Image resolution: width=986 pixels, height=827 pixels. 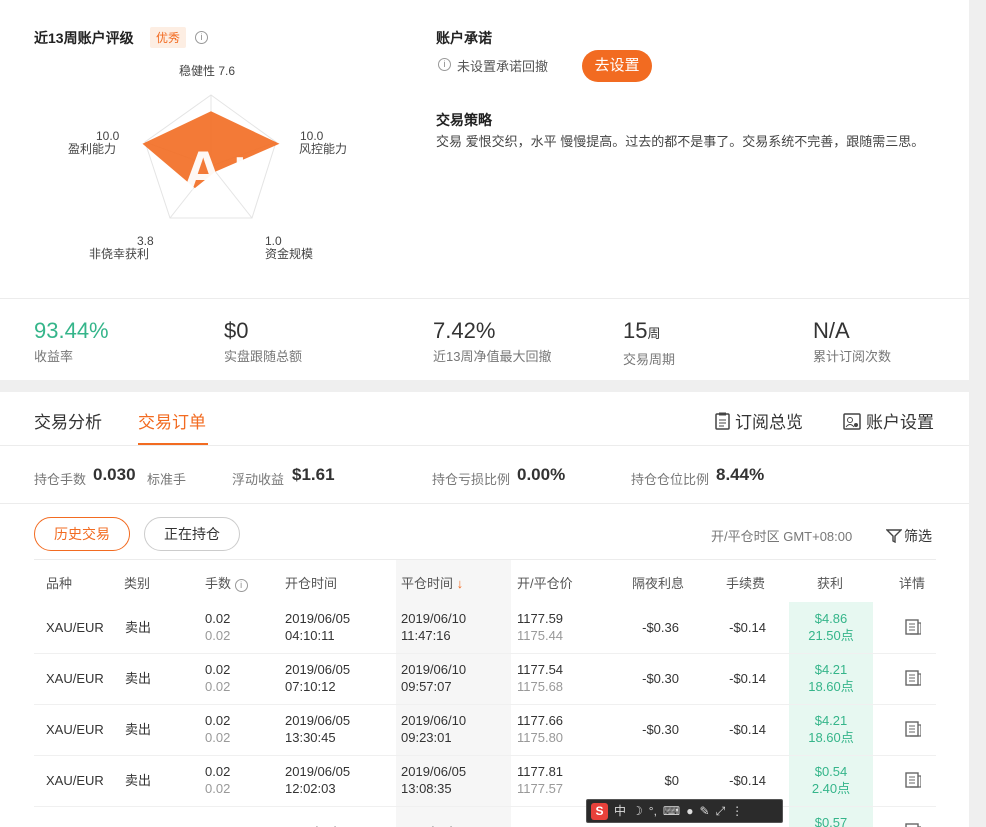 What do you see at coordinates (540, 771) in the screenshot?
I see `cell-open-price: 1177.81` at bounding box center [540, 771].